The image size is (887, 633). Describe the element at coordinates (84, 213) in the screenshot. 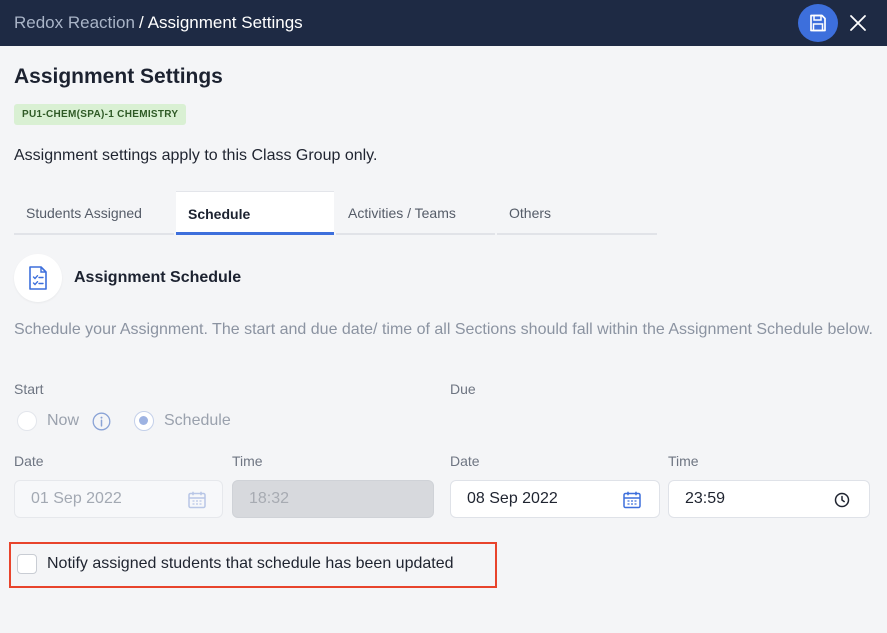

I see `tab-label: Students Assigned` at that location.